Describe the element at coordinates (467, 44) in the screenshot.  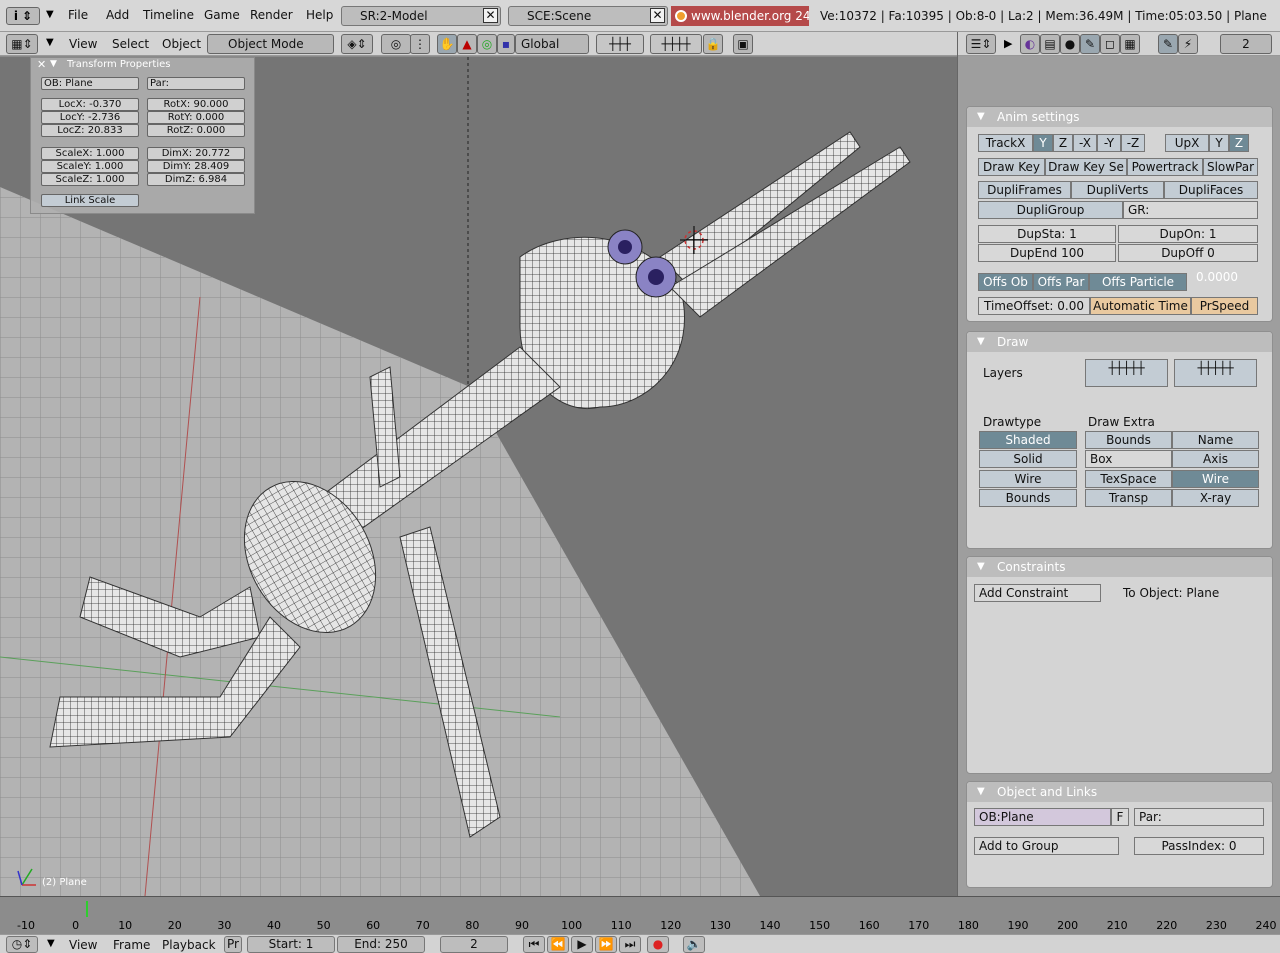
I see `translate-manipulator-icon: ▲` at that location.